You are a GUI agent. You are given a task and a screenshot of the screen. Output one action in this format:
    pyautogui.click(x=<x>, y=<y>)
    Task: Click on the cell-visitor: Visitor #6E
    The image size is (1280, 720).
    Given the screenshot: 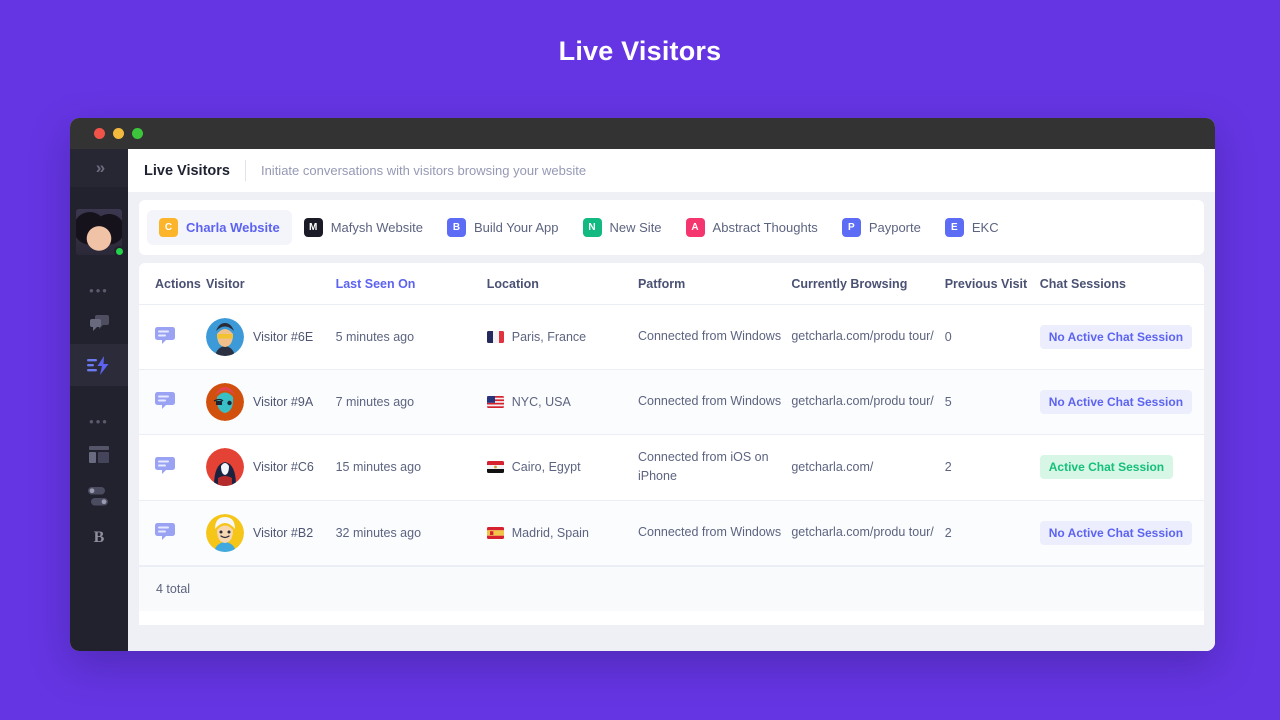 What is the action you would take?
    pyautogui.click(x=270, y=337)
    